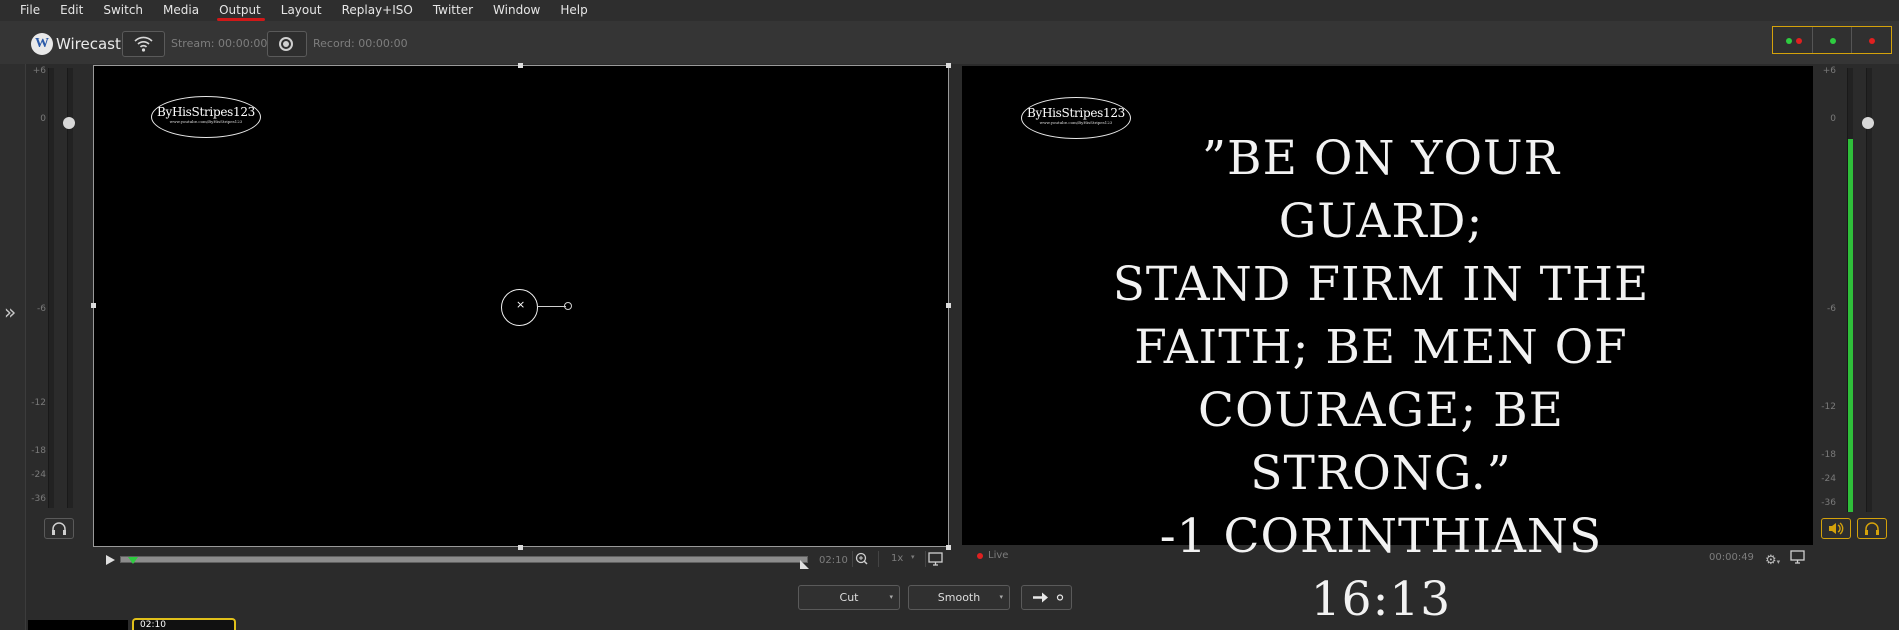 The height and width of the screenshot is (630, 1899). Describe the element at coordinates (980, 556) in the screenshot. I see `live-indicator-icon` at that location.